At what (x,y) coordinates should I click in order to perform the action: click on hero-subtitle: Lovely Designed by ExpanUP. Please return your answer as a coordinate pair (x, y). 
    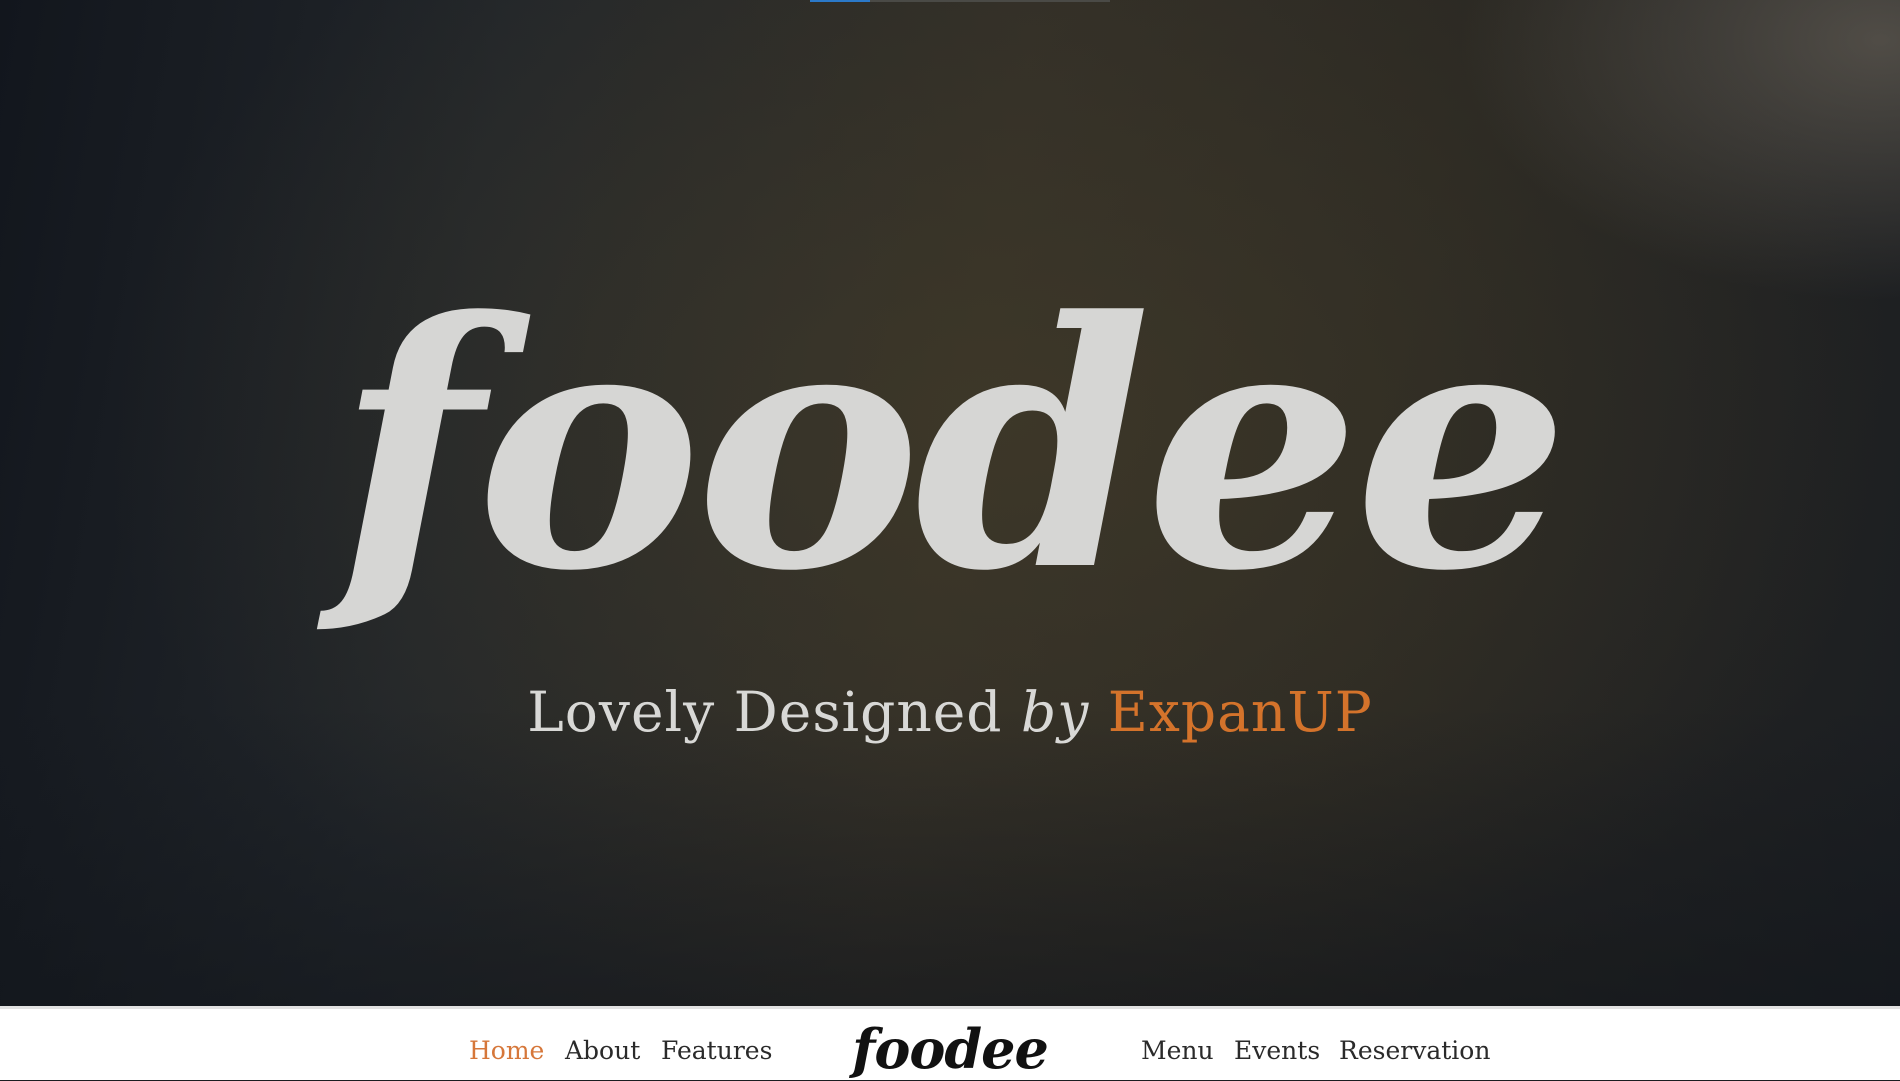
    Looking at the image, I should click on (950, 712).